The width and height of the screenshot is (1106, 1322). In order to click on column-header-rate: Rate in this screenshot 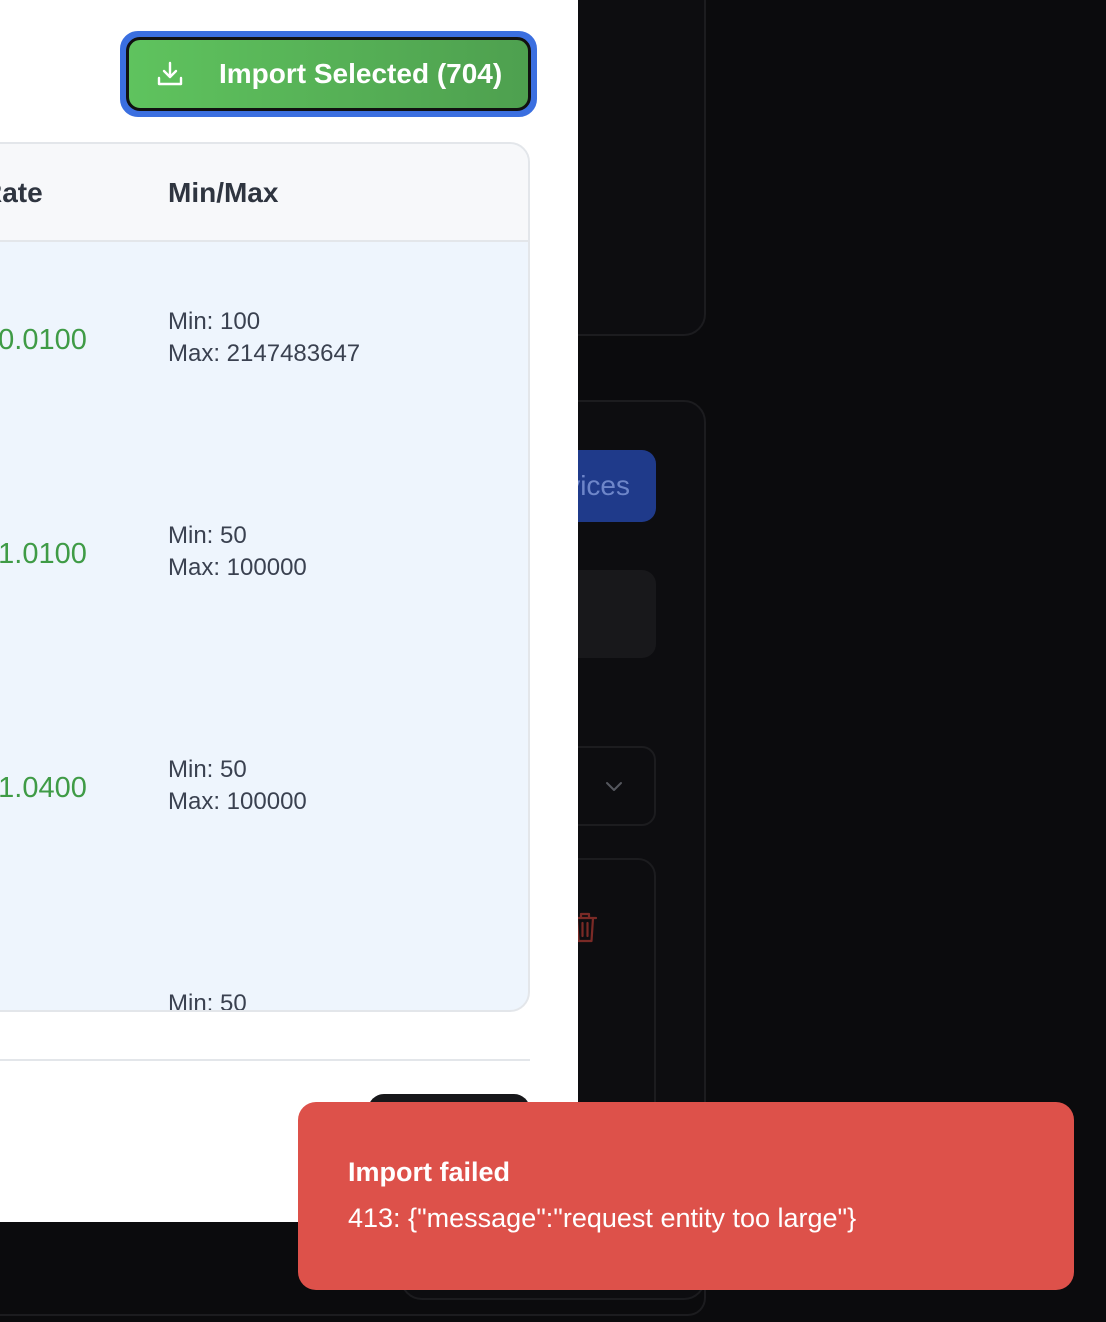, I will do `click(21, 193)`.